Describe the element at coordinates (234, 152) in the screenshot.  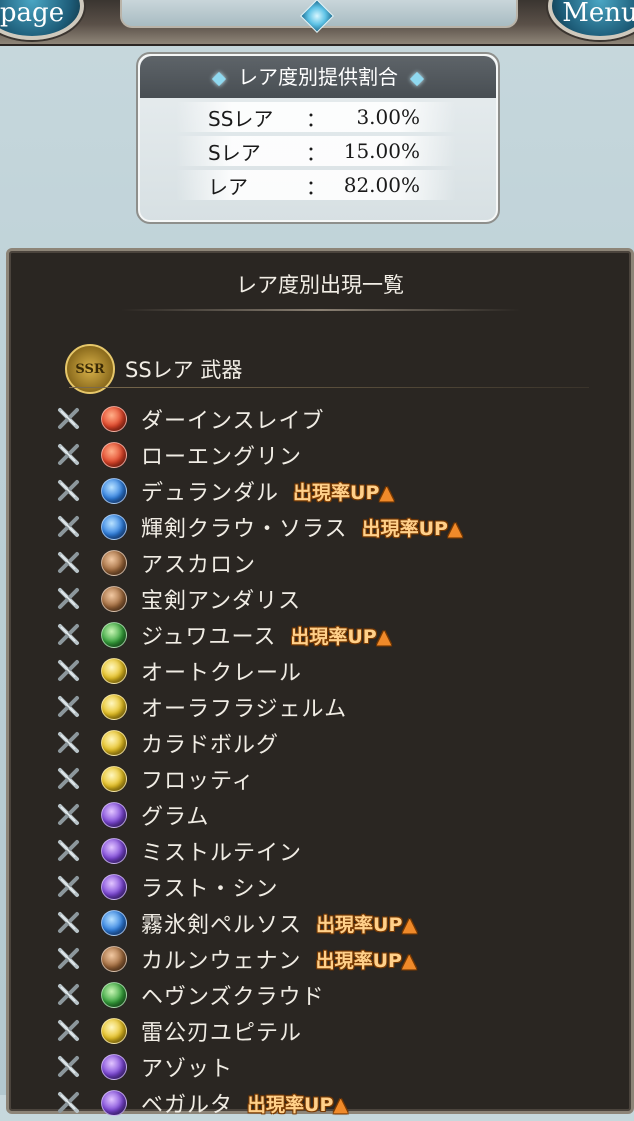
I see `rate-rarity: Sレア` at that location.